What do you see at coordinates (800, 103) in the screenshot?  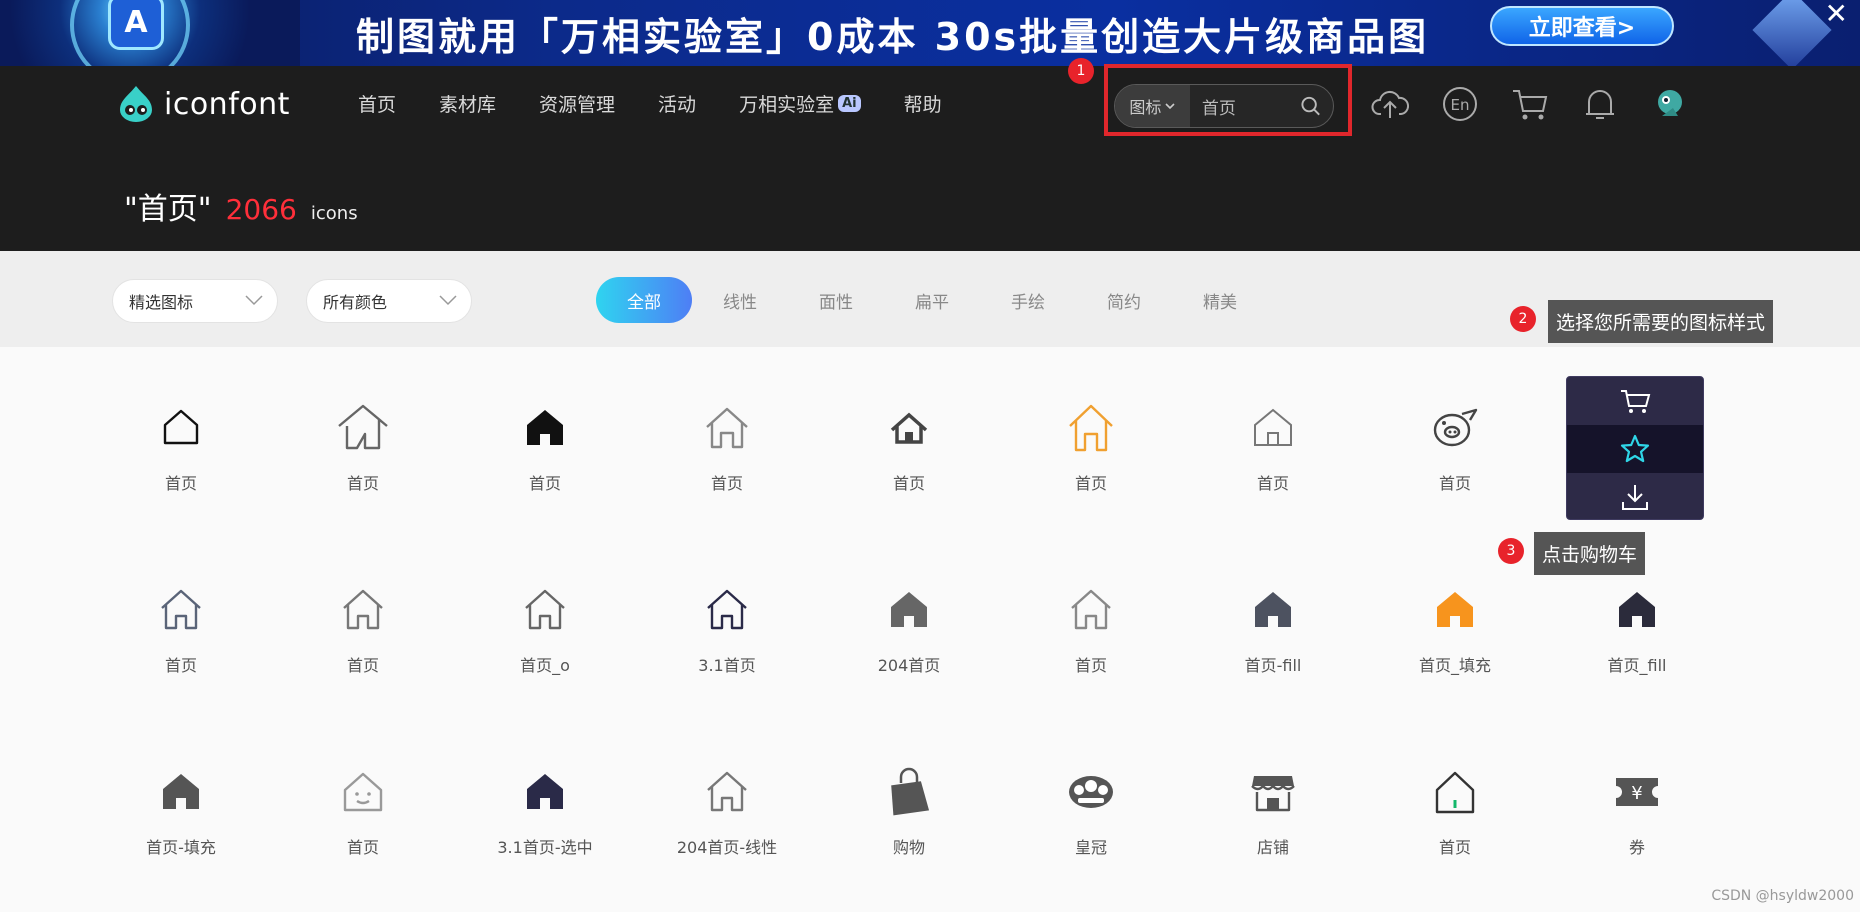 I see `nav-lab: 万相实验室 Ai` at bounding box center [800, 103].